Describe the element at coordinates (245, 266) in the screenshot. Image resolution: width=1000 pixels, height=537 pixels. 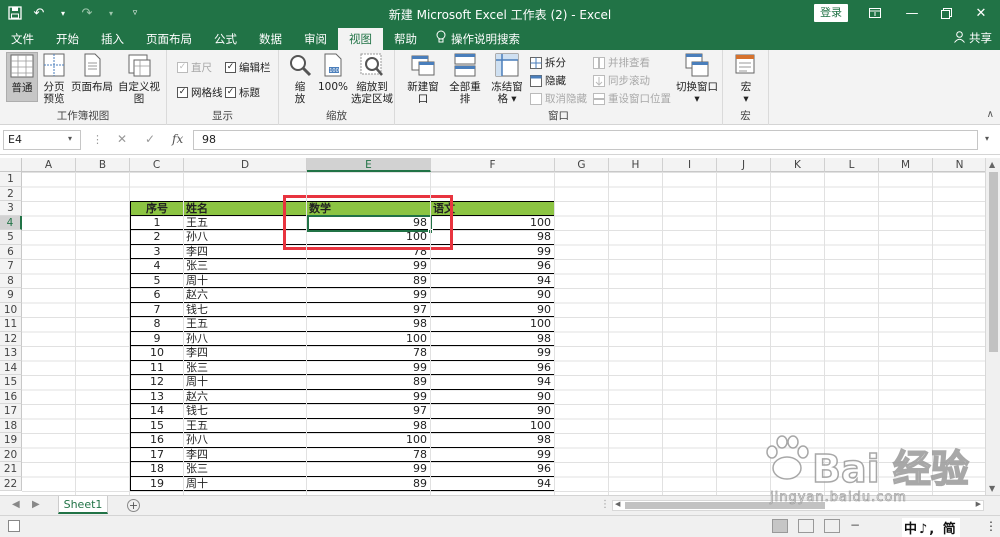
I see `table-cell: 张三` at that location.